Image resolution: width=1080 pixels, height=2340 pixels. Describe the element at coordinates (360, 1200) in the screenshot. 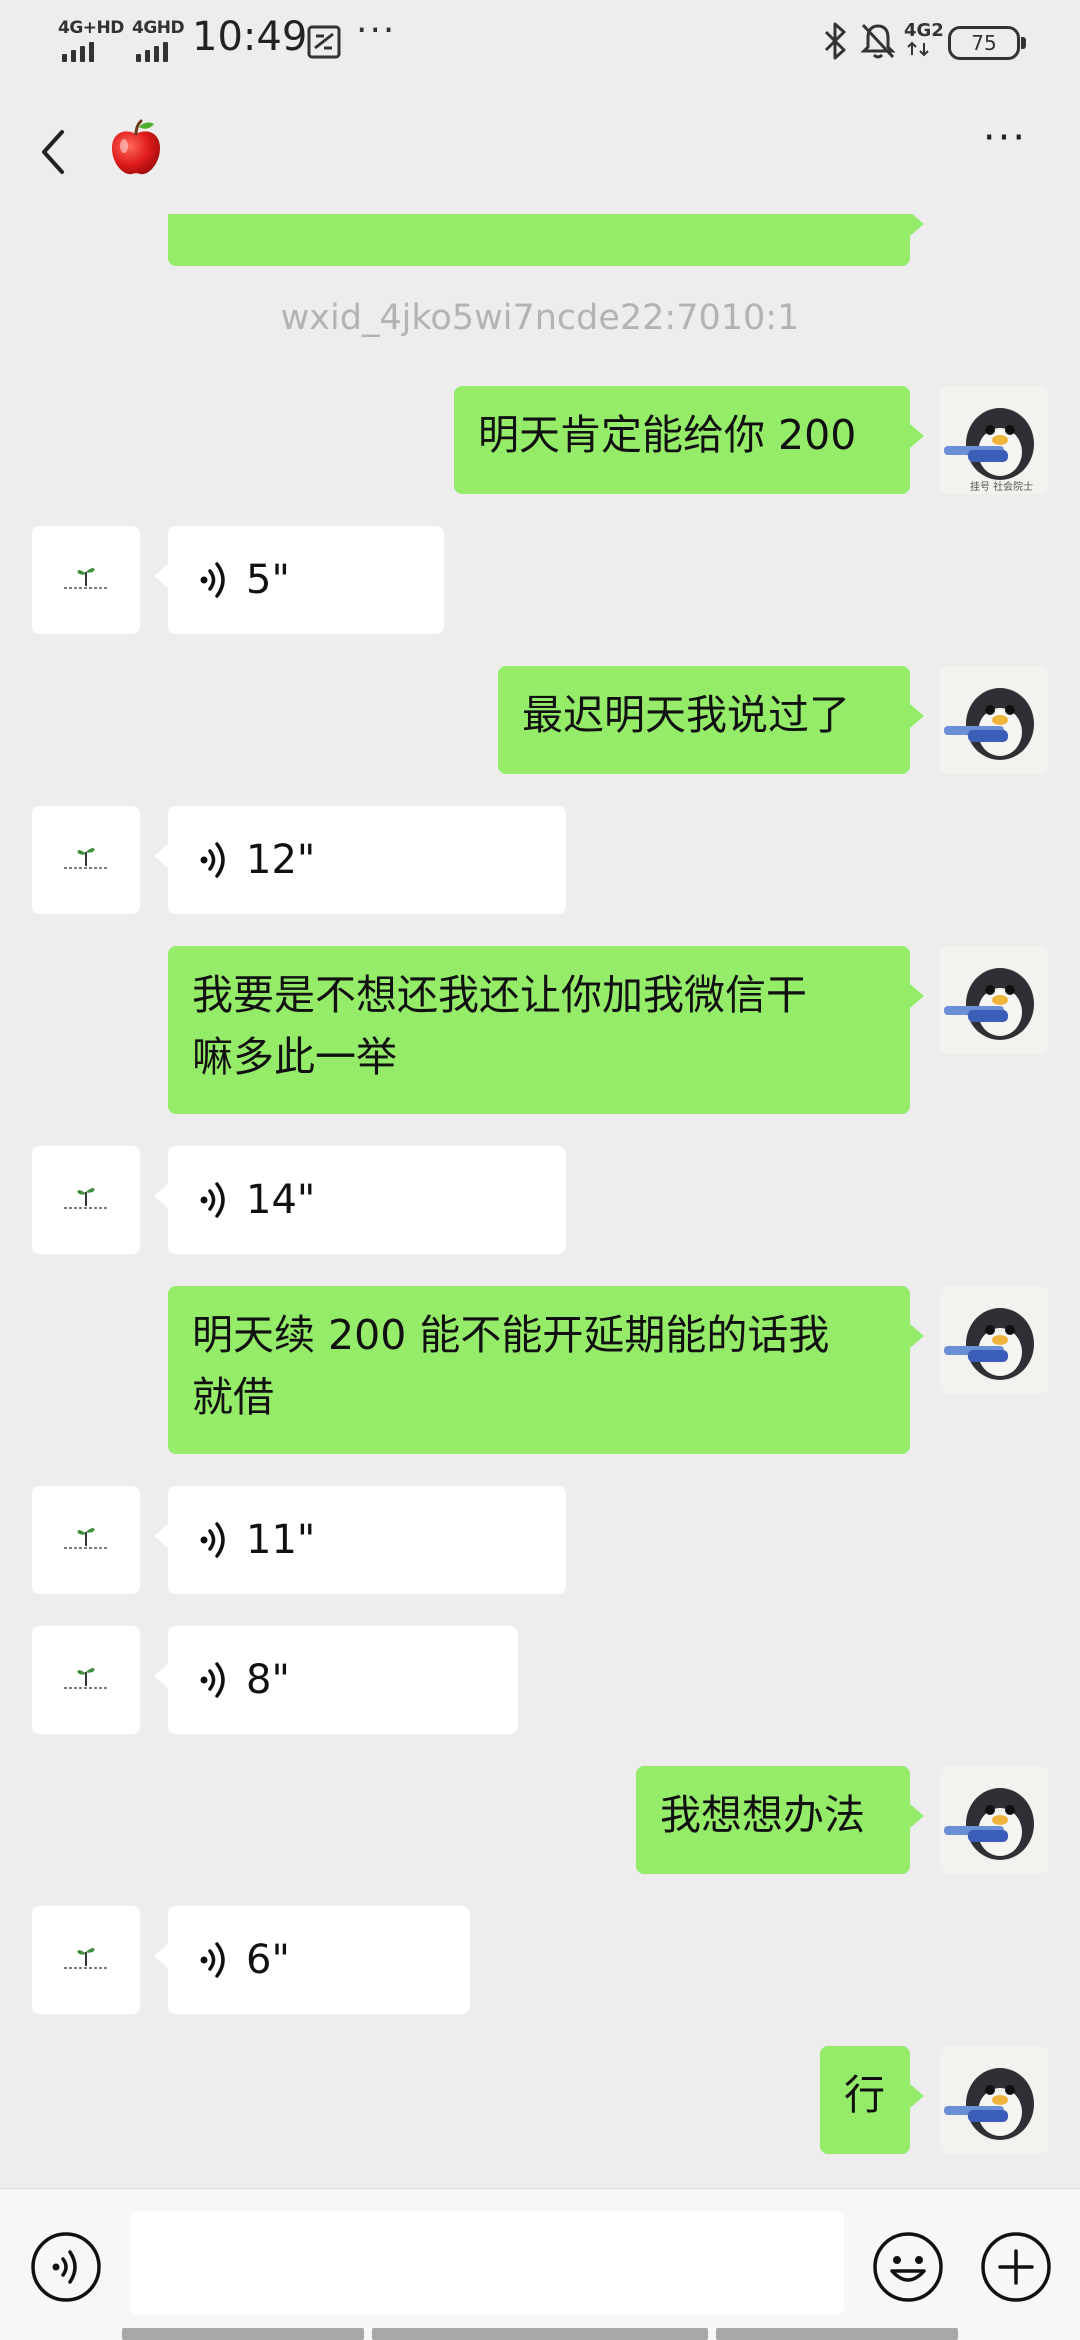

I see `voice-message-bubble: 14"` at that location.